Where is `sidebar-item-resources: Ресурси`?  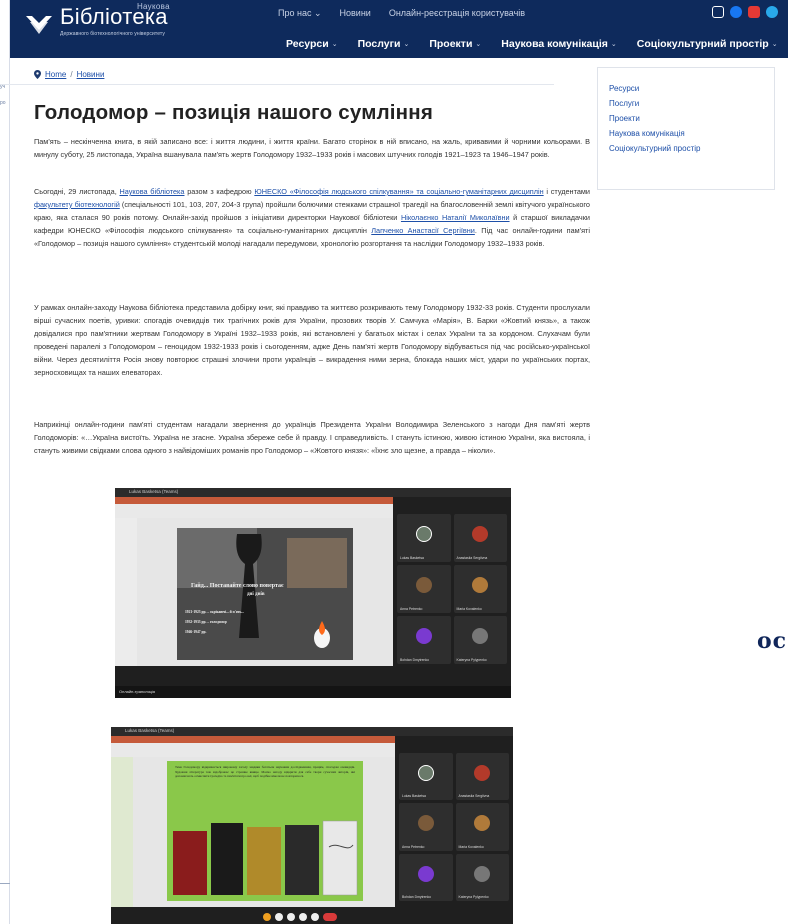
sidebar-item-resources: Ресурси is located at coordinates (691, 88).